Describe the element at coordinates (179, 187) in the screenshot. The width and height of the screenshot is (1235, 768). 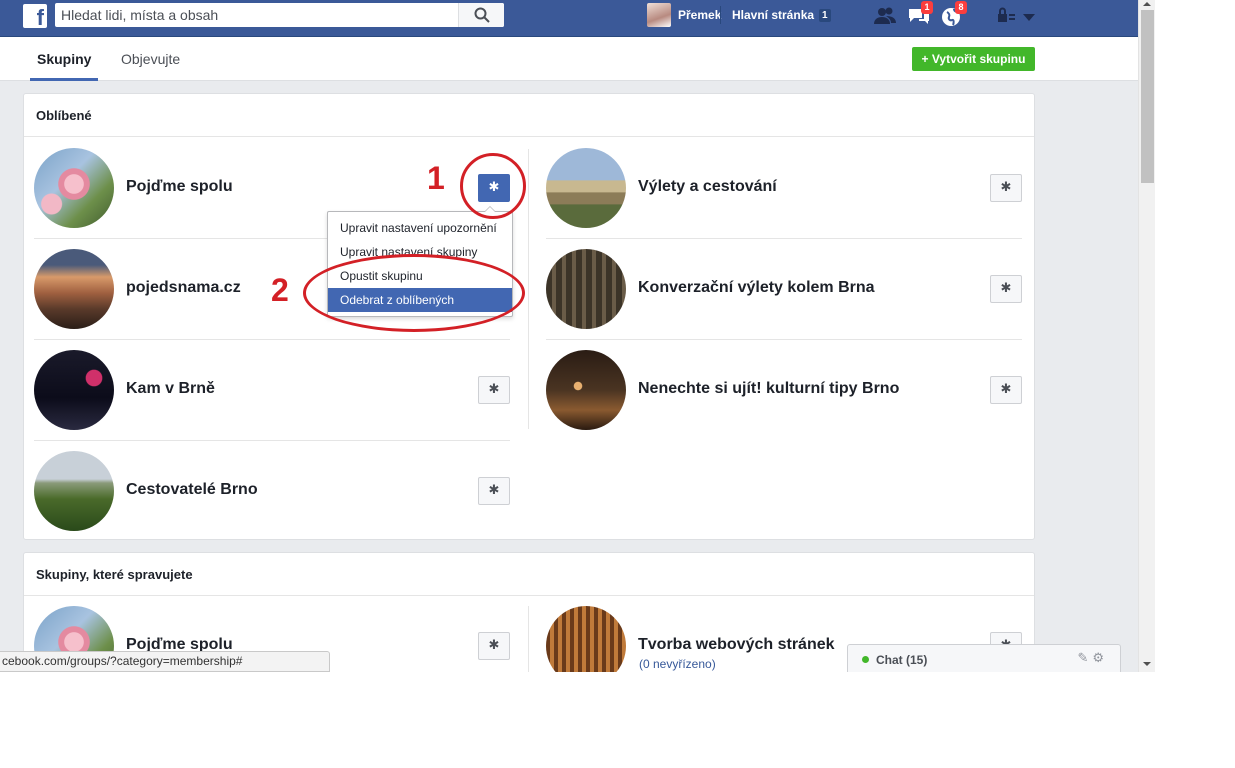
I see `group-name: Pojďme spolu` at that location.